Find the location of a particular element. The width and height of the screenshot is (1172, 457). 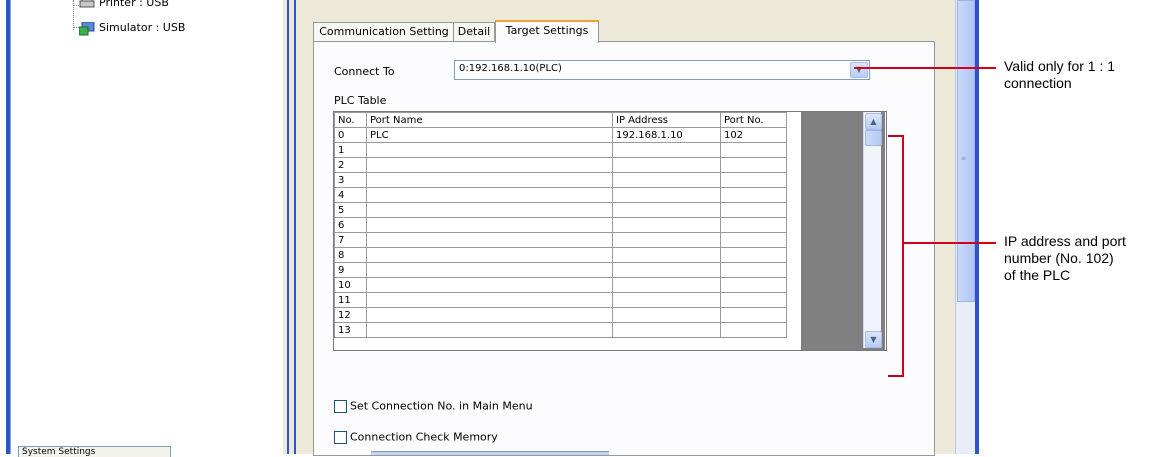

column-header-port-name: Port Name is located at coordinates (489, 120).